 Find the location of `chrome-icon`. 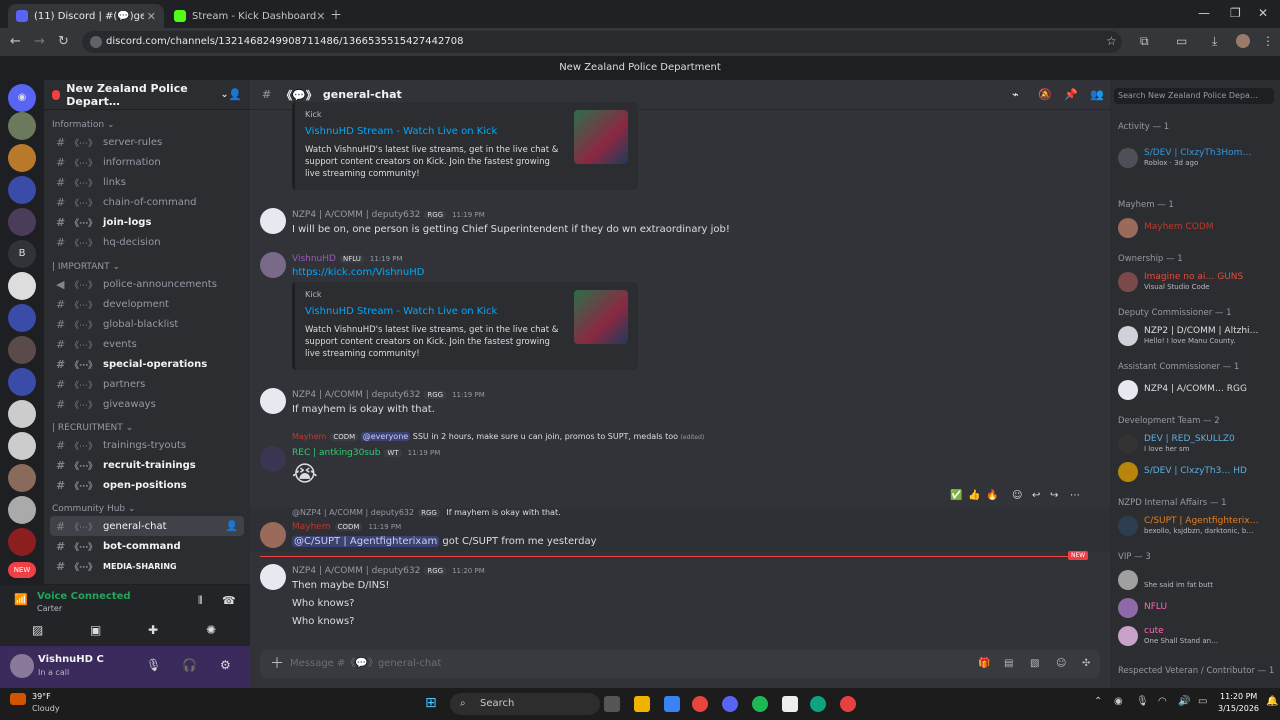

chrome-icon is located at coordinates (700, 704).